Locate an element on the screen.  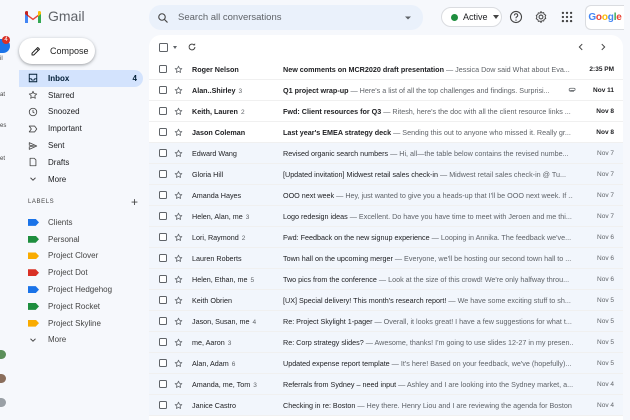
sender-name: Janice Castro is located at coordinates (214, 405).